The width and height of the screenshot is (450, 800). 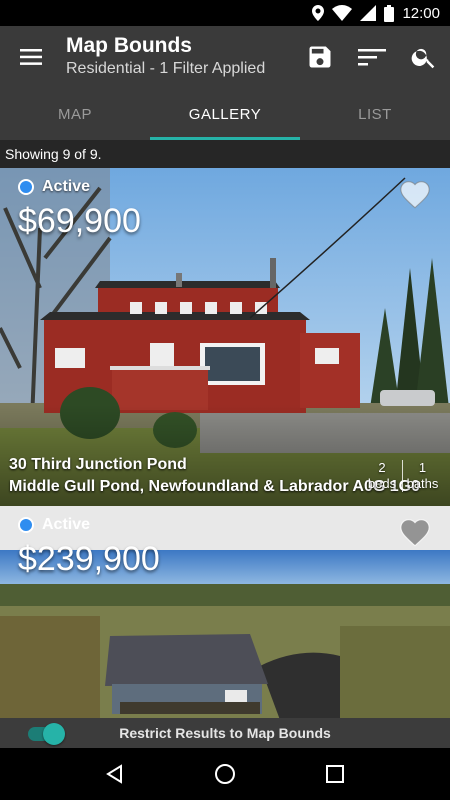 What do you see at coordinates (115, 774) in the screenshot?
I see `back-icon` at bounding box center [115, 774].